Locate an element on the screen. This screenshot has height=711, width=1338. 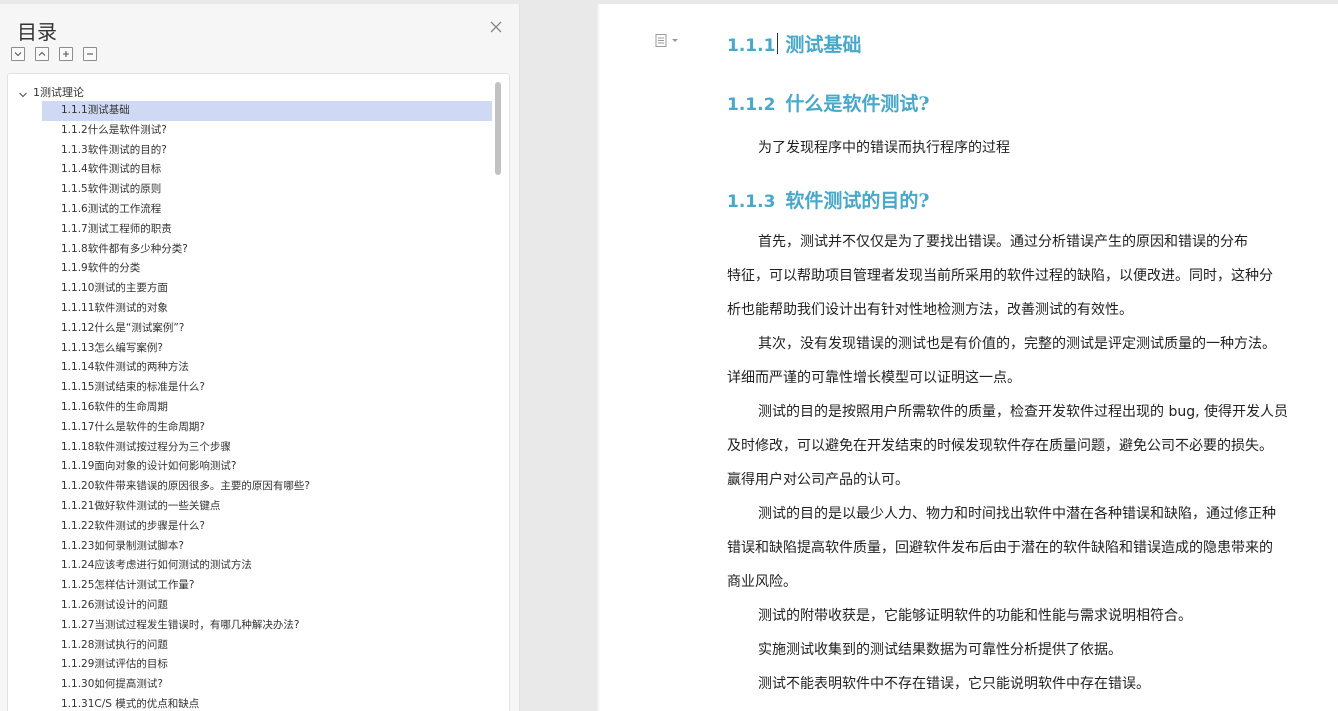
toc-item: 1.1.18软件测试按过程分为三个步骤 is located at coordinates (267, 448).